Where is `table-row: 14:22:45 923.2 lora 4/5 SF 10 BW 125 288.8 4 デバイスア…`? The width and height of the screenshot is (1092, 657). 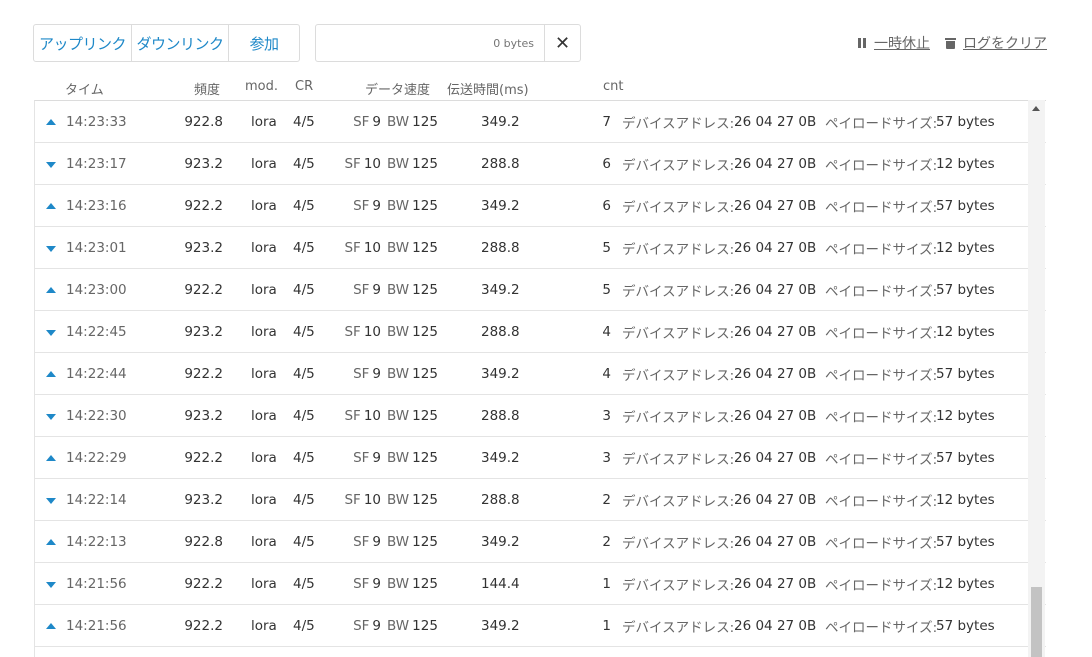 table-row: 14:22:45 923.2 lora 4/5 SF 10 BW 125 288.8 4 デバイスア… is located at coordinates (540, 332).